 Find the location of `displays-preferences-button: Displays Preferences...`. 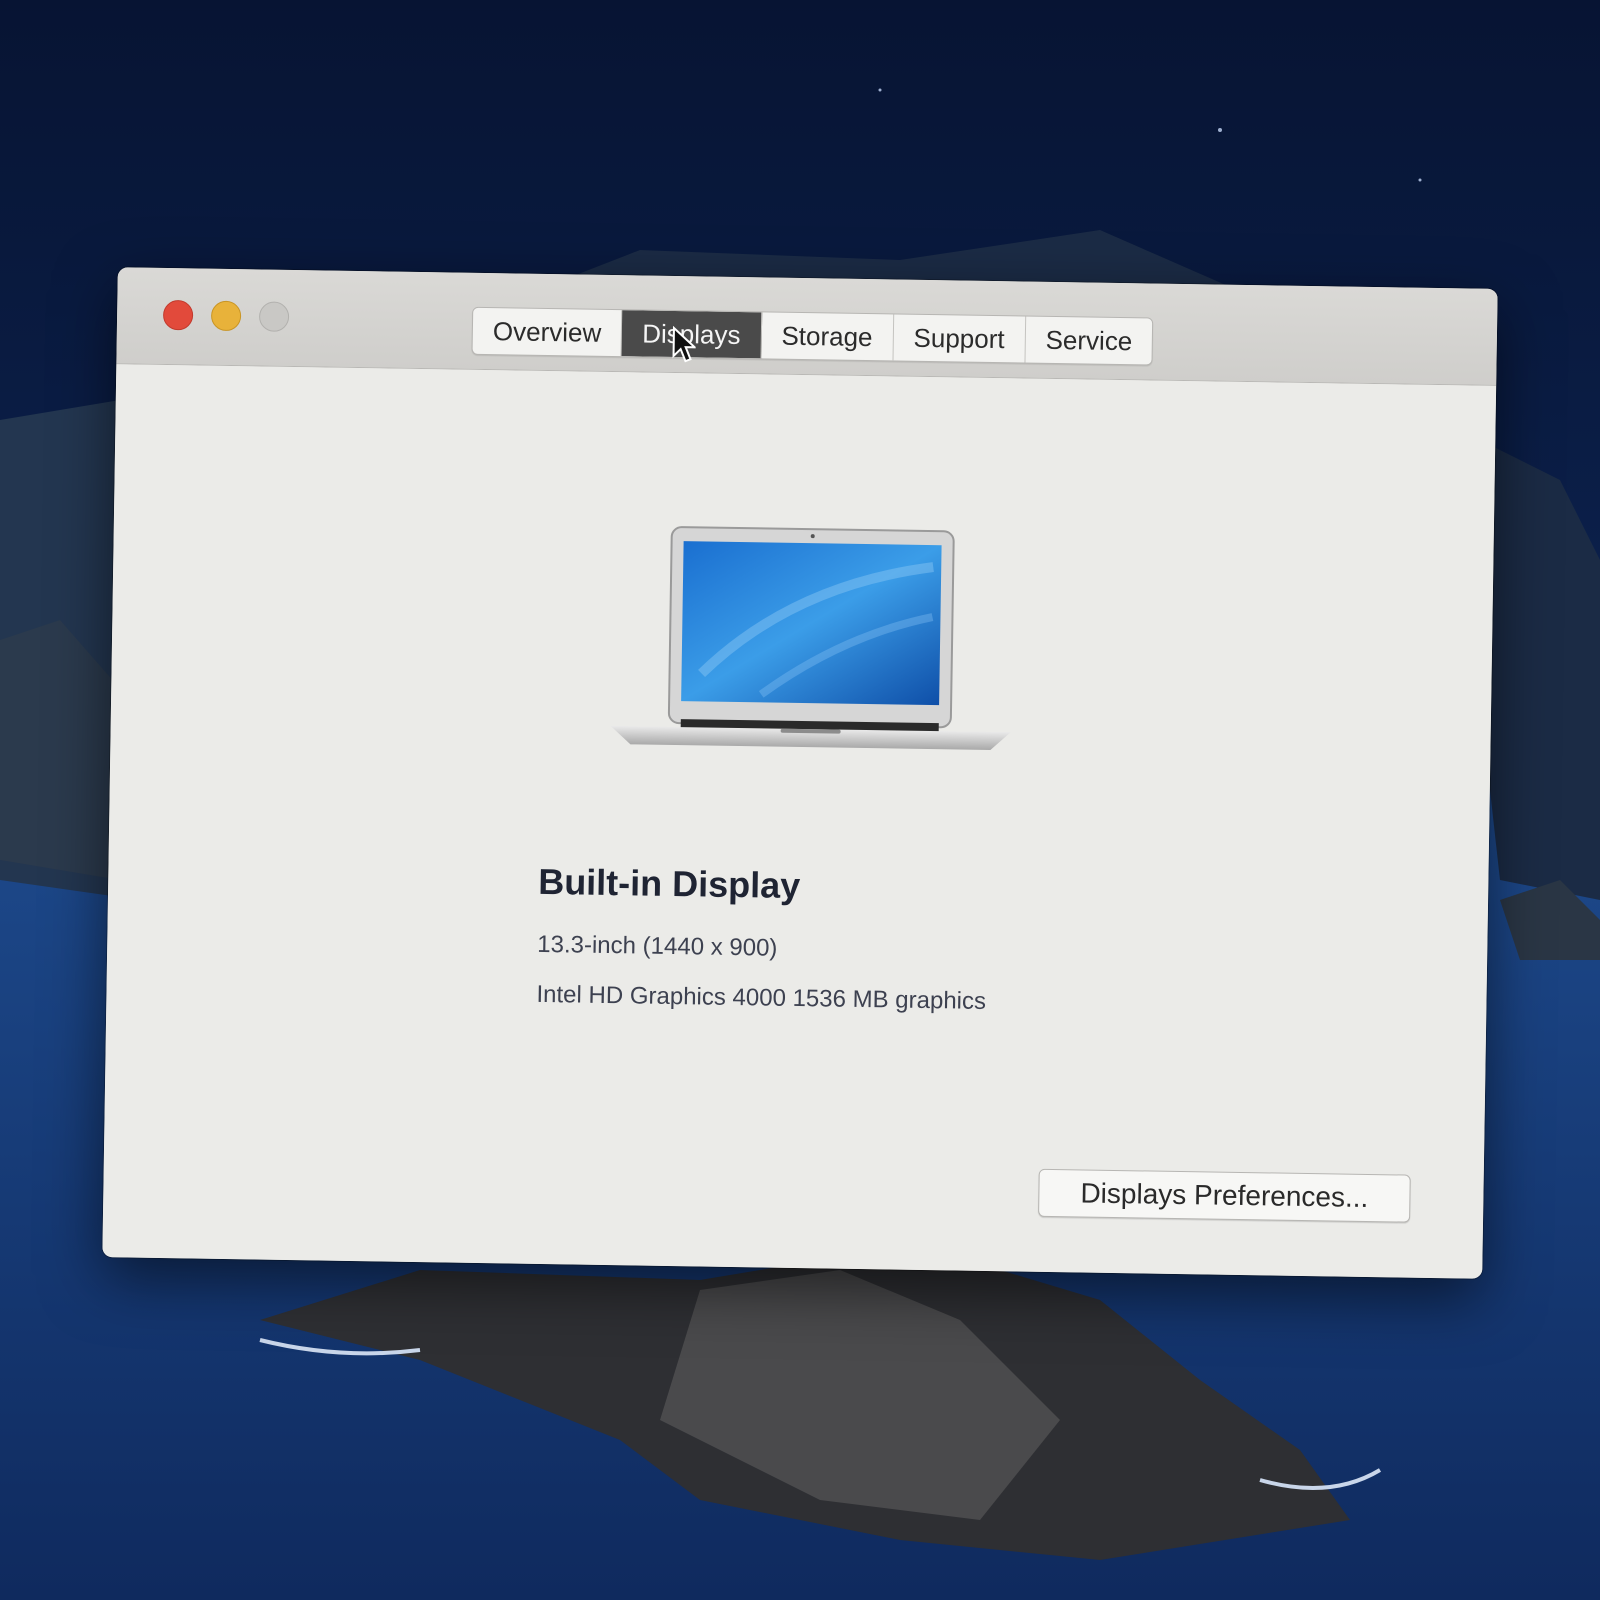

displays-preferences-button: Displays Preferences... is located at coordinates (1224, 1195).